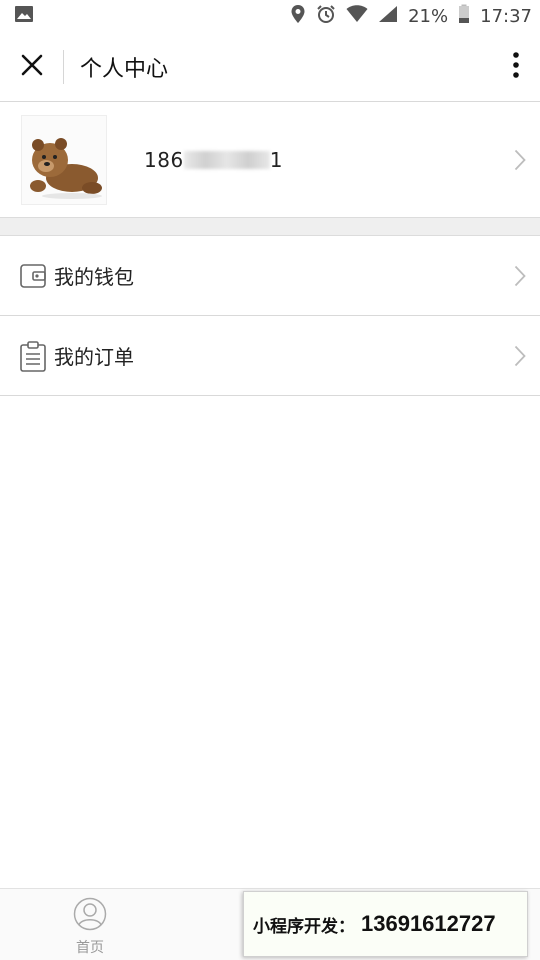  I want to click on promo-label: 小程序开发：, so click(304, 926).